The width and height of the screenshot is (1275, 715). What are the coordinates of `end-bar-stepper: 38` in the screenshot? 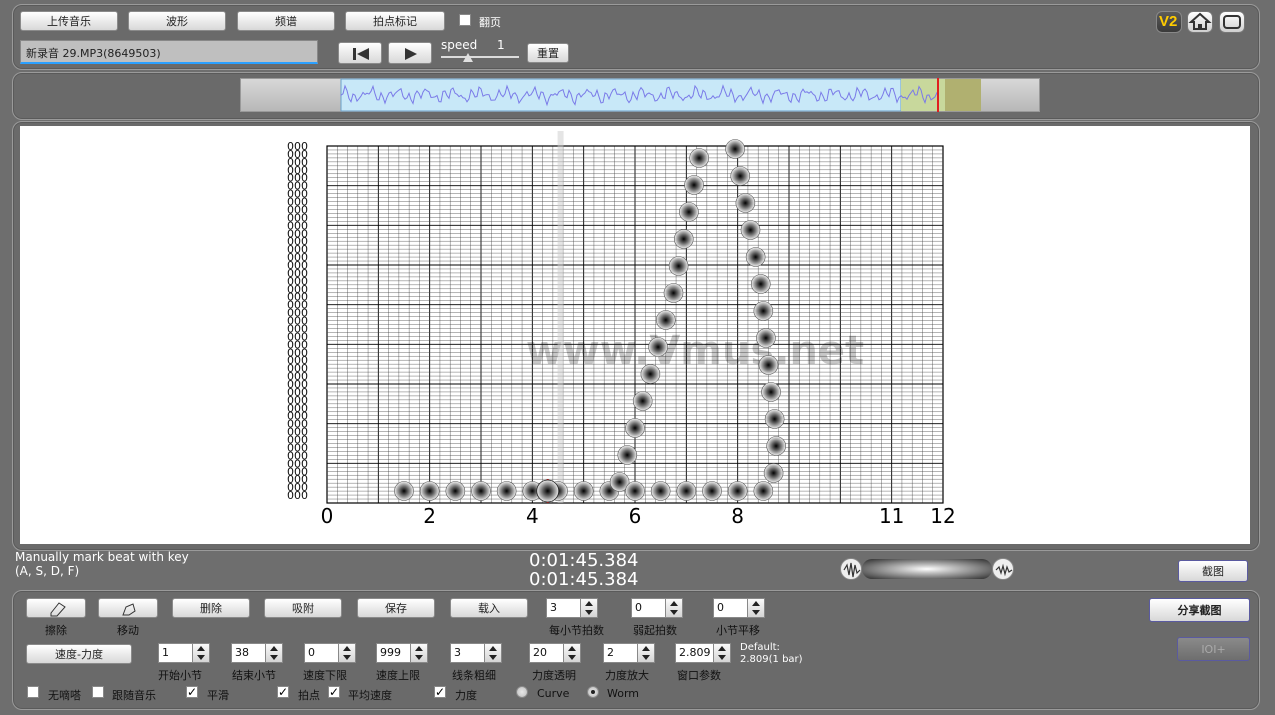 It's located at (257, 653).